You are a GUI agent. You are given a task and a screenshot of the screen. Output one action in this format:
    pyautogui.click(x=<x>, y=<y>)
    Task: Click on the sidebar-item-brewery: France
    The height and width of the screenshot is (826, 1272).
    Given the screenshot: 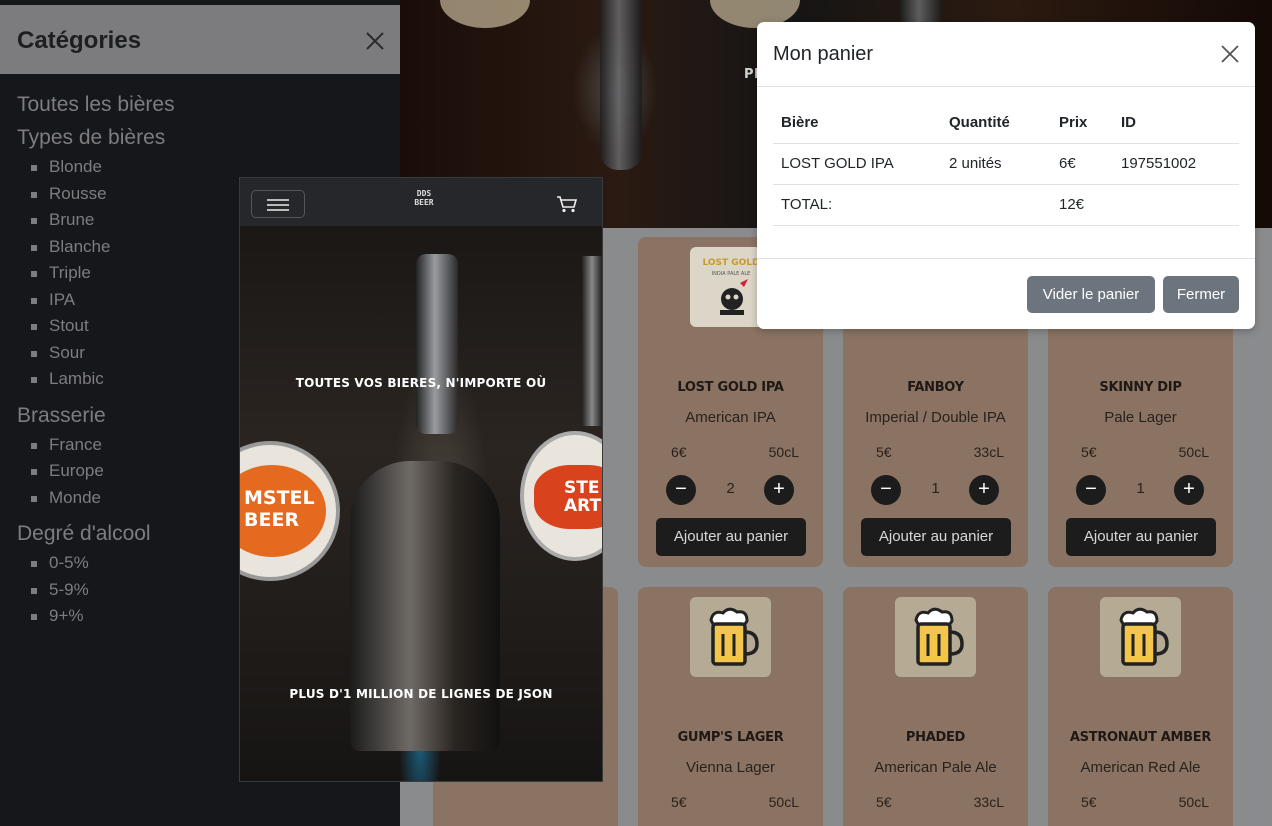 What is the action you would take?
    pyautogui.click(x=102, y=445)
    